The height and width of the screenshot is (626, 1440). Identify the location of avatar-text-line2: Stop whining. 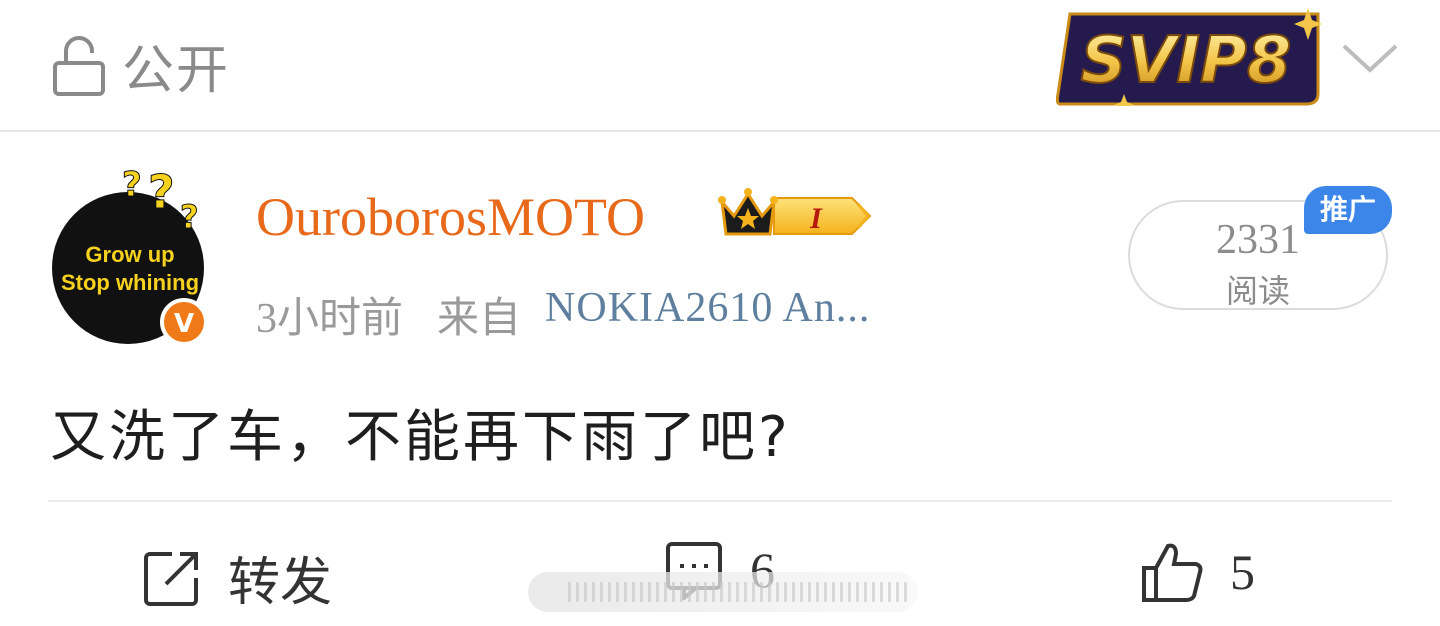
(130, 282).